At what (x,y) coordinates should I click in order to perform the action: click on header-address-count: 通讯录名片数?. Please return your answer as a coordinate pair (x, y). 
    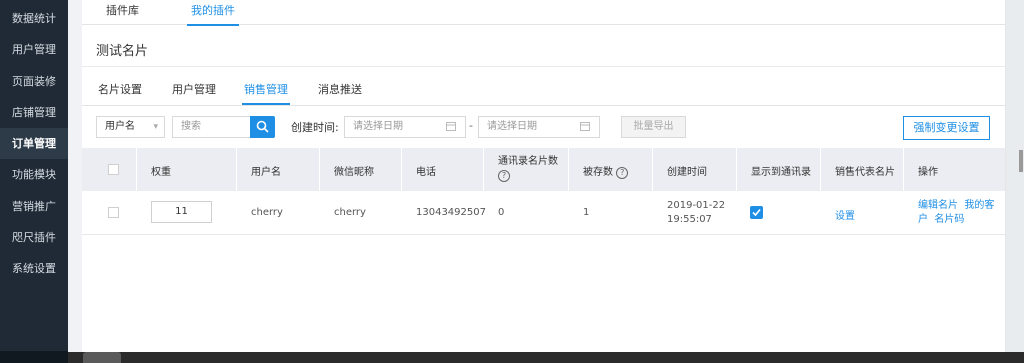
    Looking at the image, I should click on (526, 169).